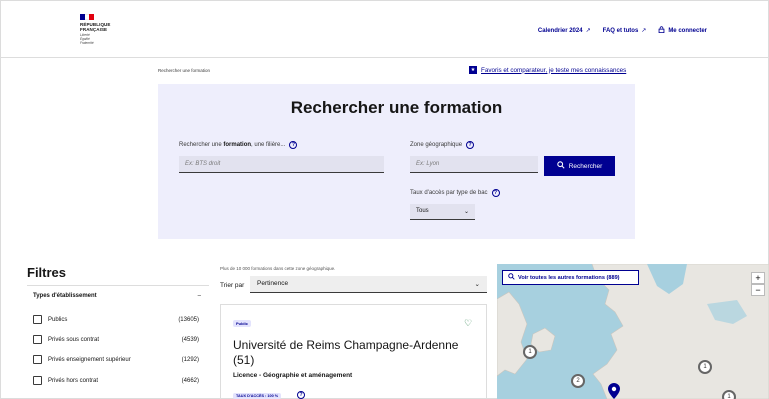 This screenshot has height=399, width=769. I want to click on login-link: Me connecter, so click(682, 30).